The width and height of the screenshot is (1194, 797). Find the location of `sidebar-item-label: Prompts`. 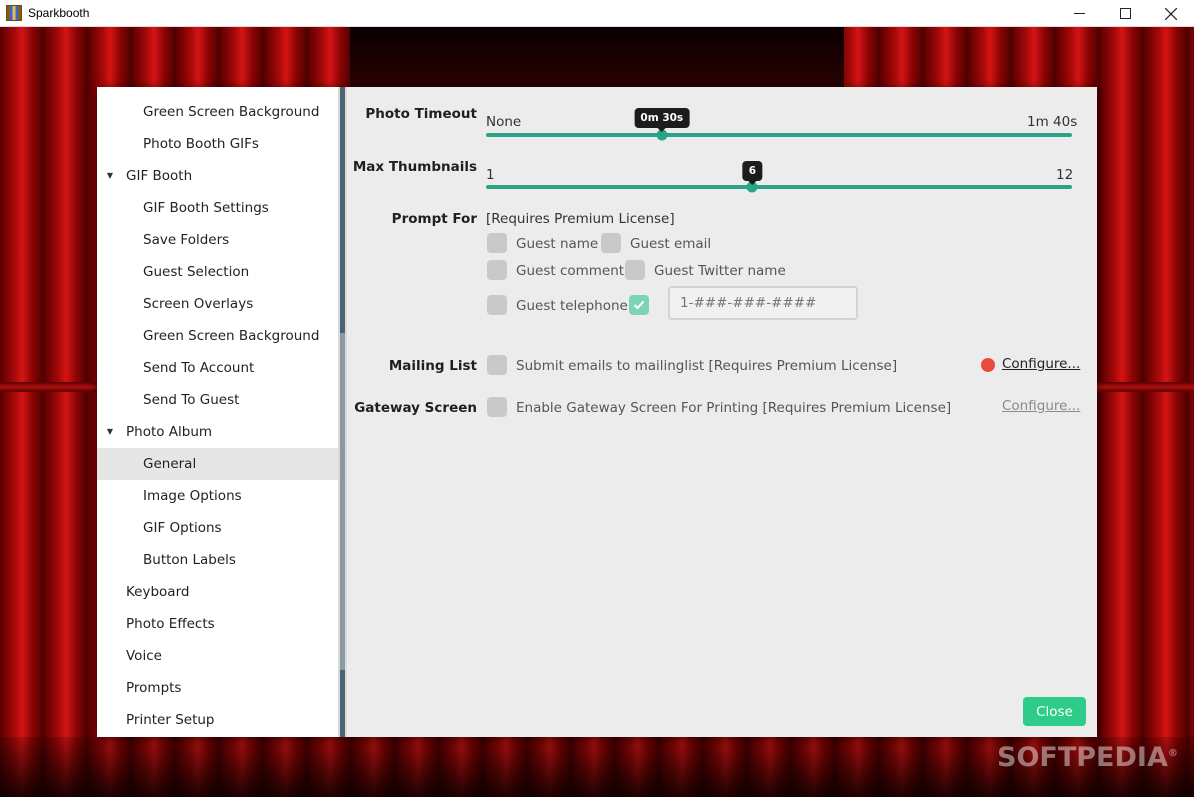

sidebar-item-label: Prompts is located at coordinates (154, 688).